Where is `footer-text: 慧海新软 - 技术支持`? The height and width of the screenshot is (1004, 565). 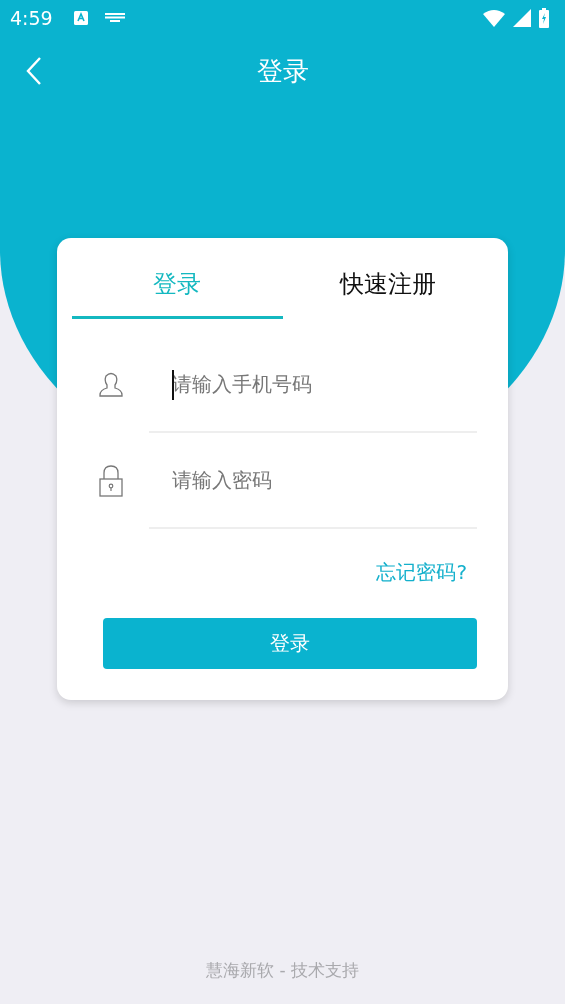 footer-text: 慧海新软 - 技术支持 is located at coordinates (282, 970).